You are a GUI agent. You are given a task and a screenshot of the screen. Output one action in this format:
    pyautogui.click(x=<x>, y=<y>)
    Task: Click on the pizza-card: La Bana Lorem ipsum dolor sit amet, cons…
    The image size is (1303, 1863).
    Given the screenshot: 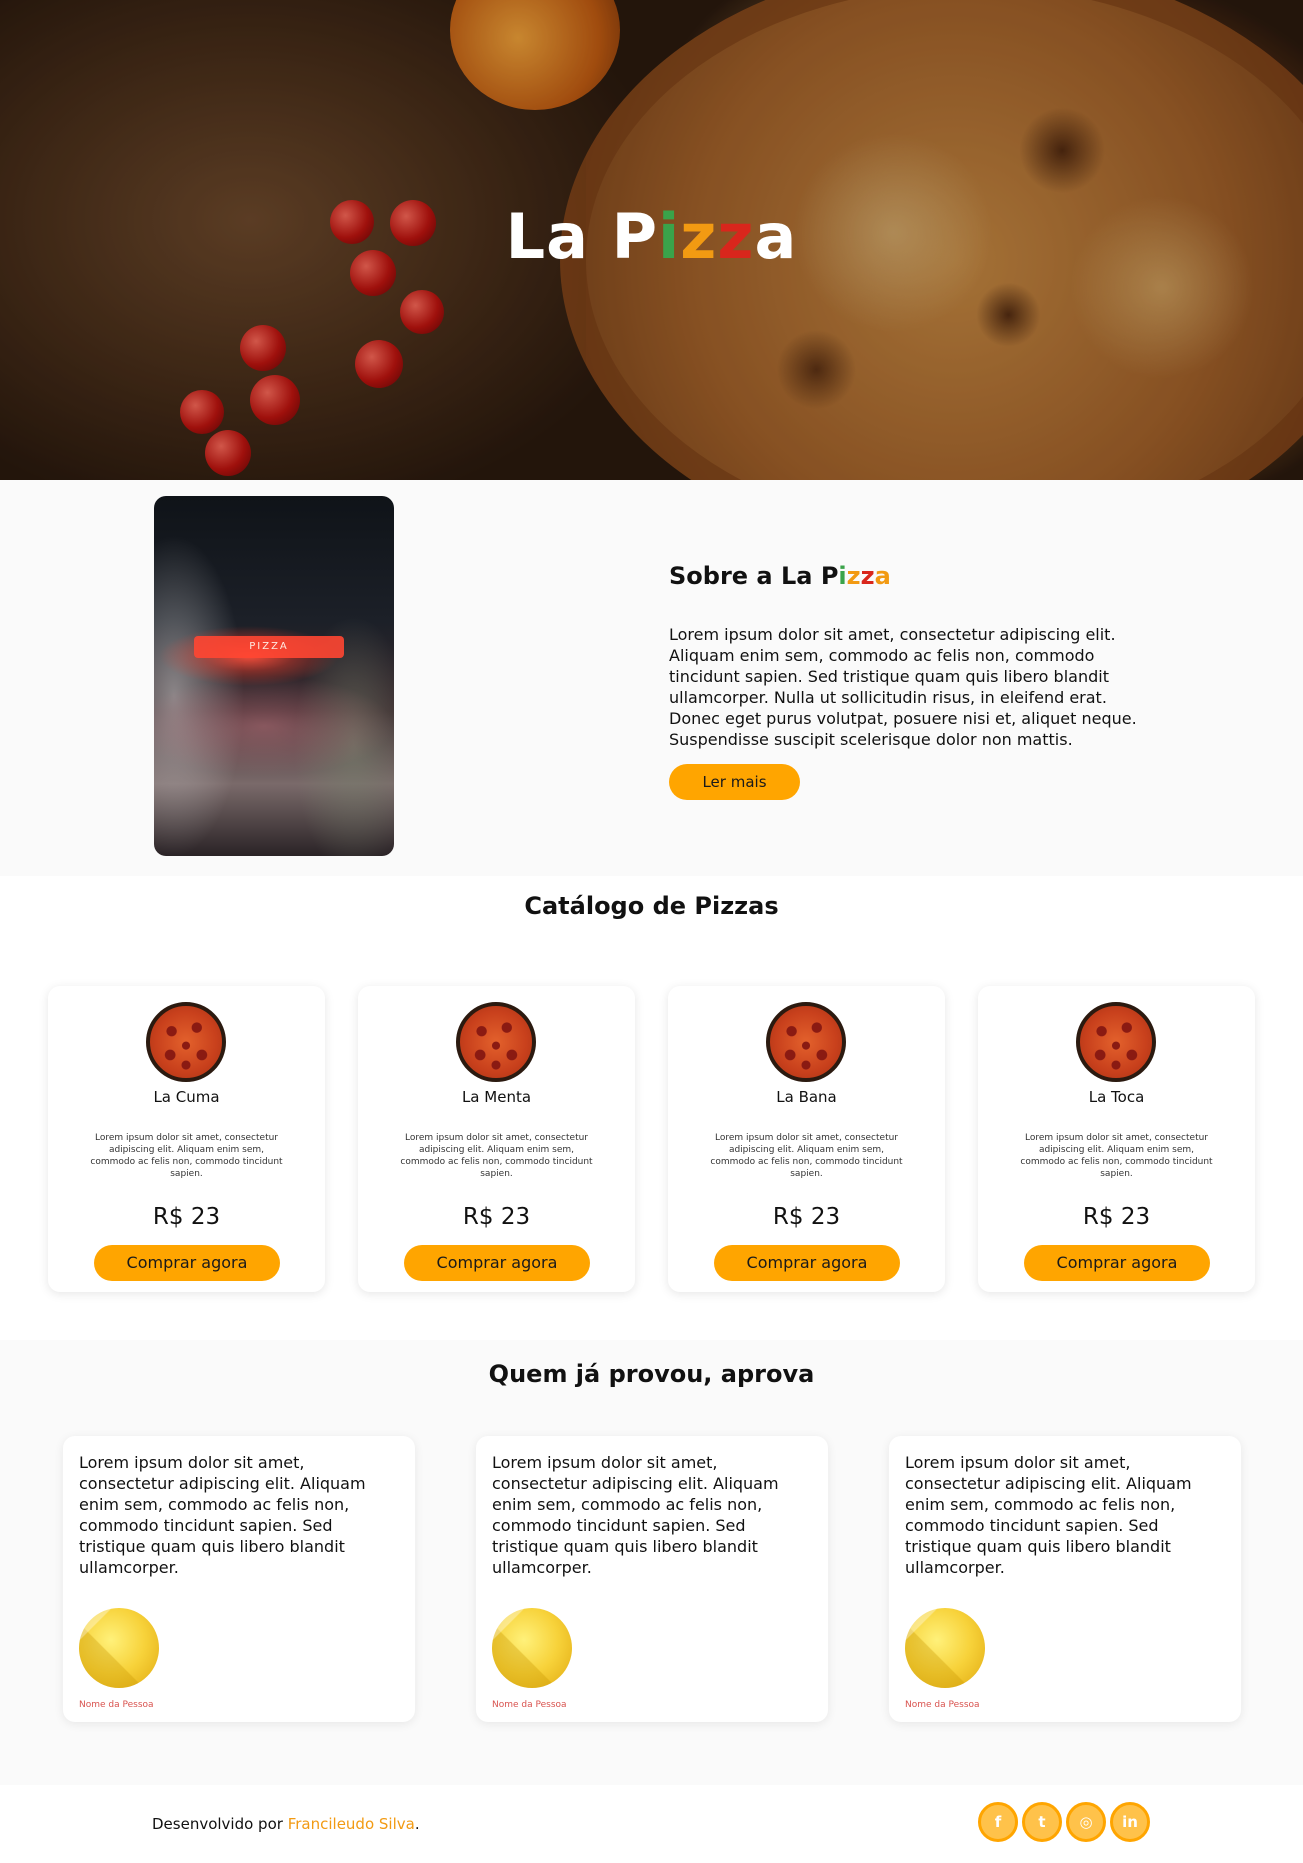 What is the action you would take?
    pyautogui.click(x=806, y=1139)
    